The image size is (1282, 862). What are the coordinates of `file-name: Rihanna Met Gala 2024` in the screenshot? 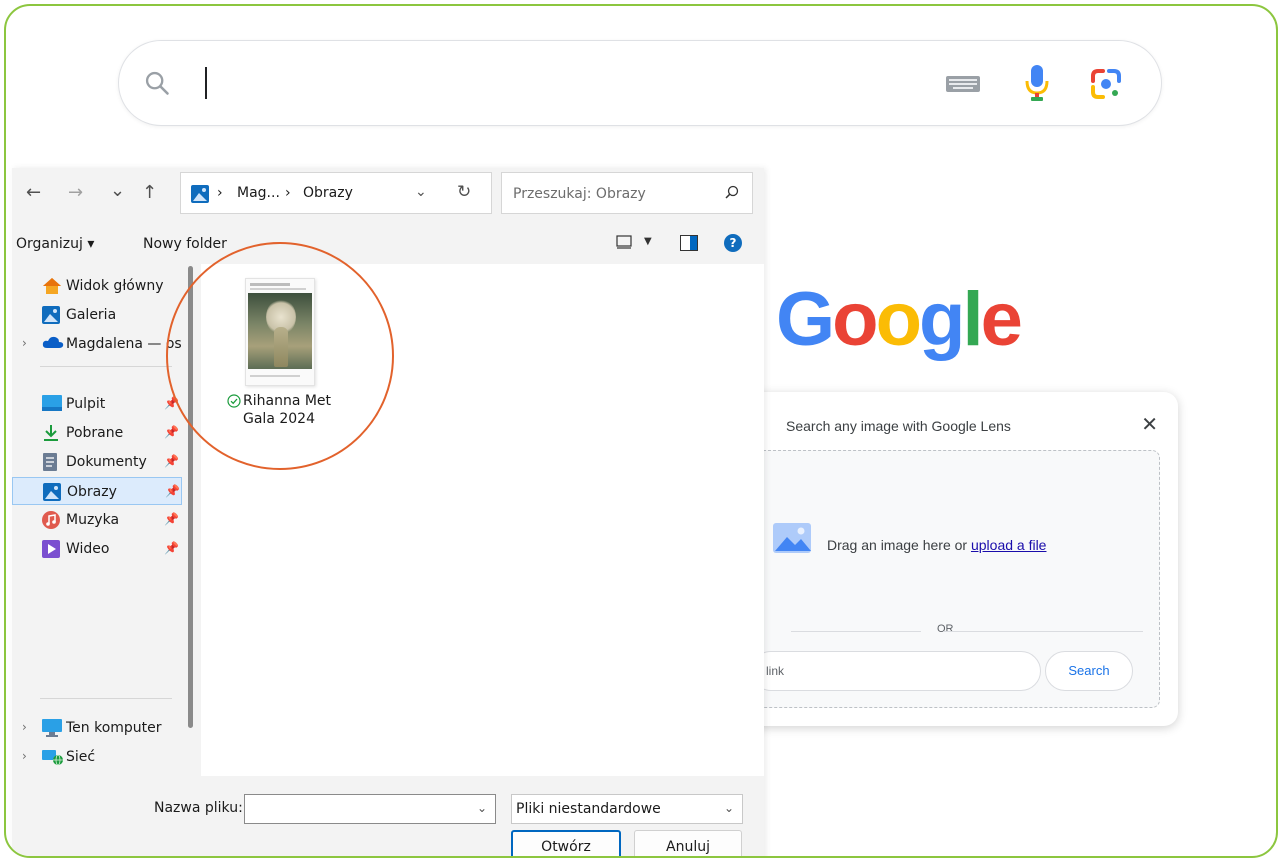 It's located at (282, 410).